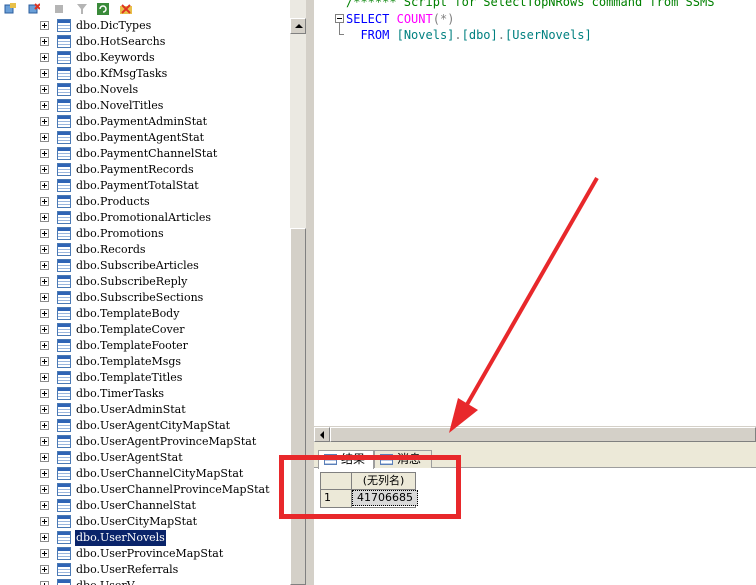 Image resolution: width=756 pixels, height=585 pixels. Describe the element at coordinates (145, 378) in the screenshot. I see `tree-item-table: dbo.TemplateTitles` at that location.